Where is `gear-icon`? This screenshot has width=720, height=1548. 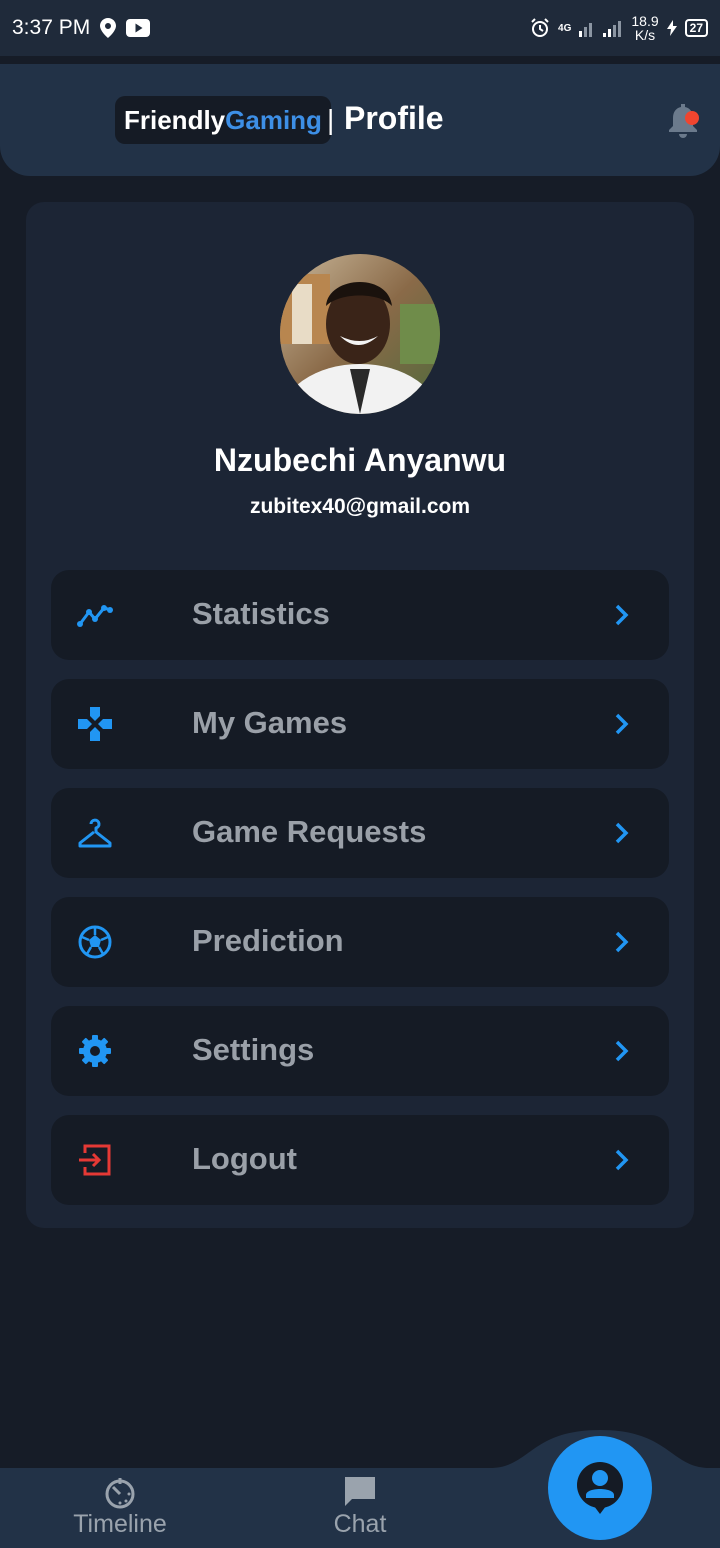 gear-icon is located at coordinates (95, 1051).